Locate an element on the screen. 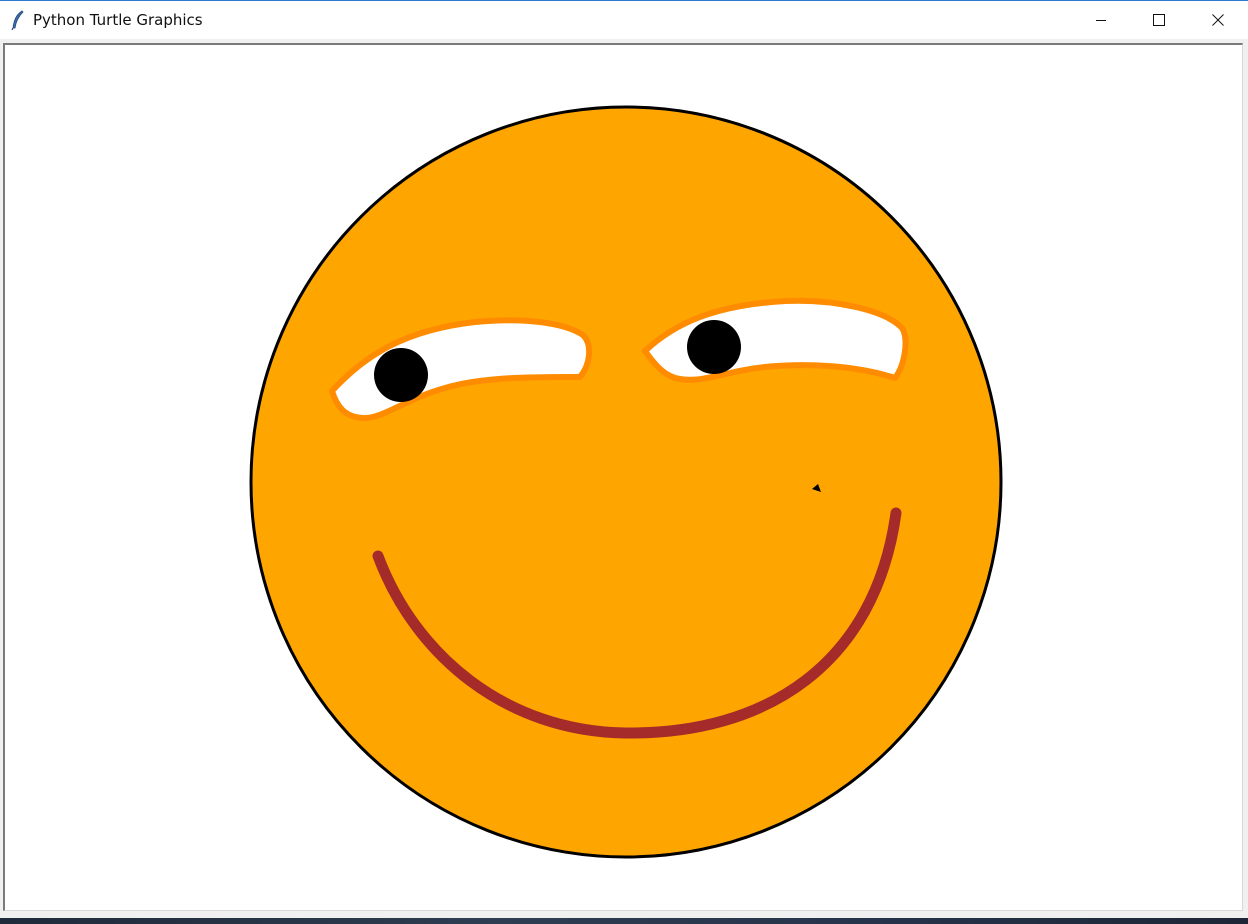  close-icon is located at coordinates (1218, 20).